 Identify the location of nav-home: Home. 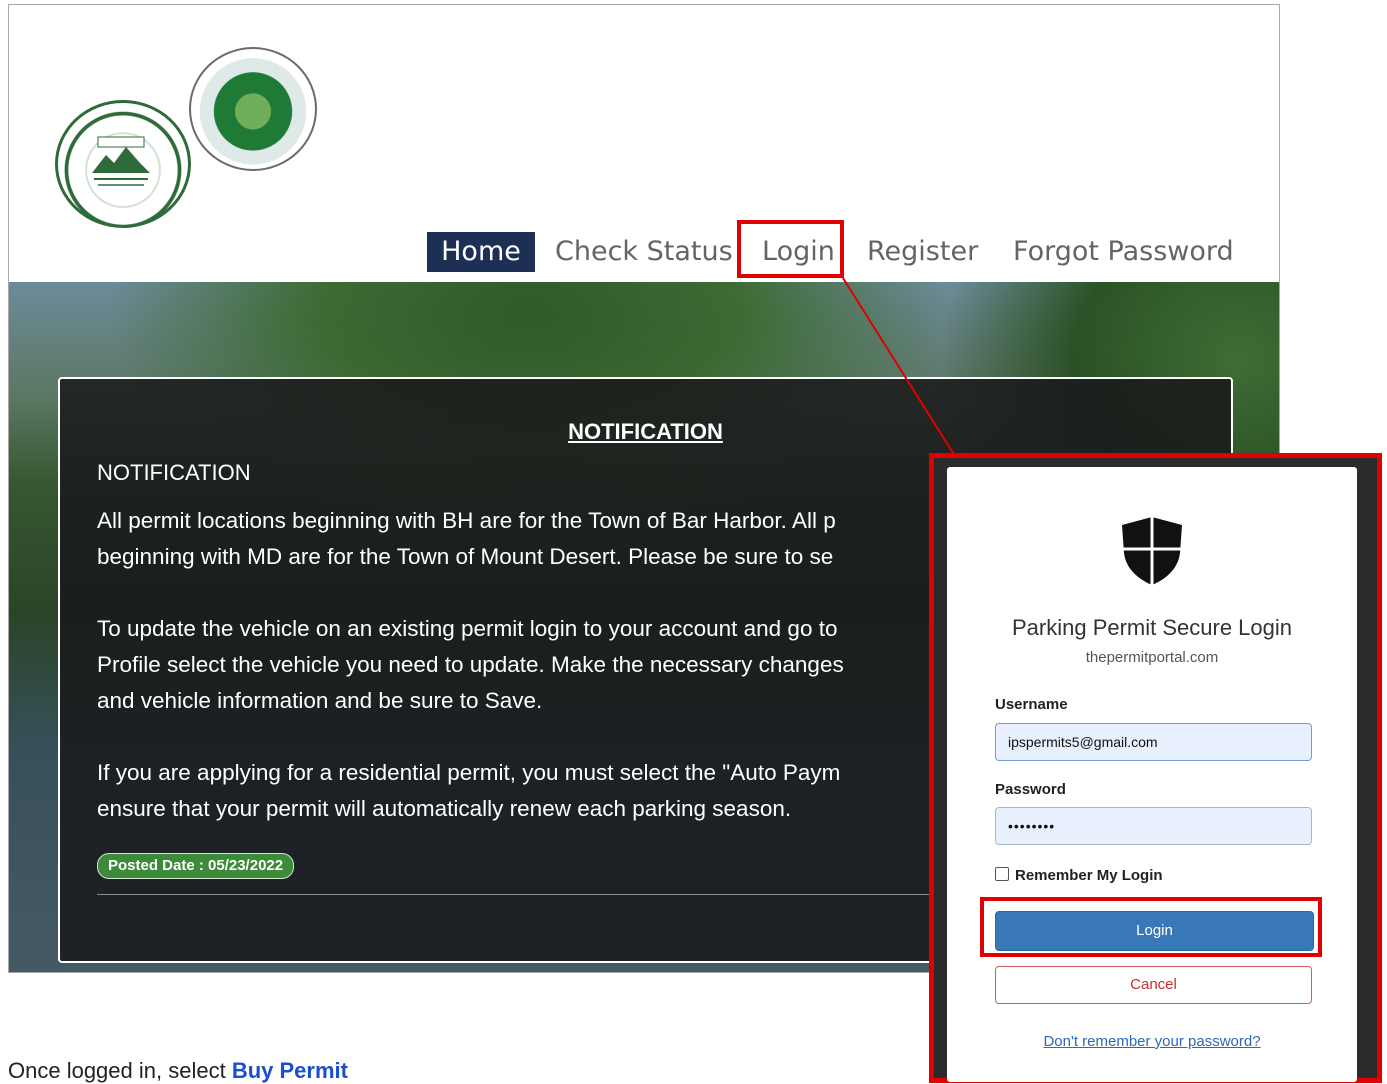
(481, 252).